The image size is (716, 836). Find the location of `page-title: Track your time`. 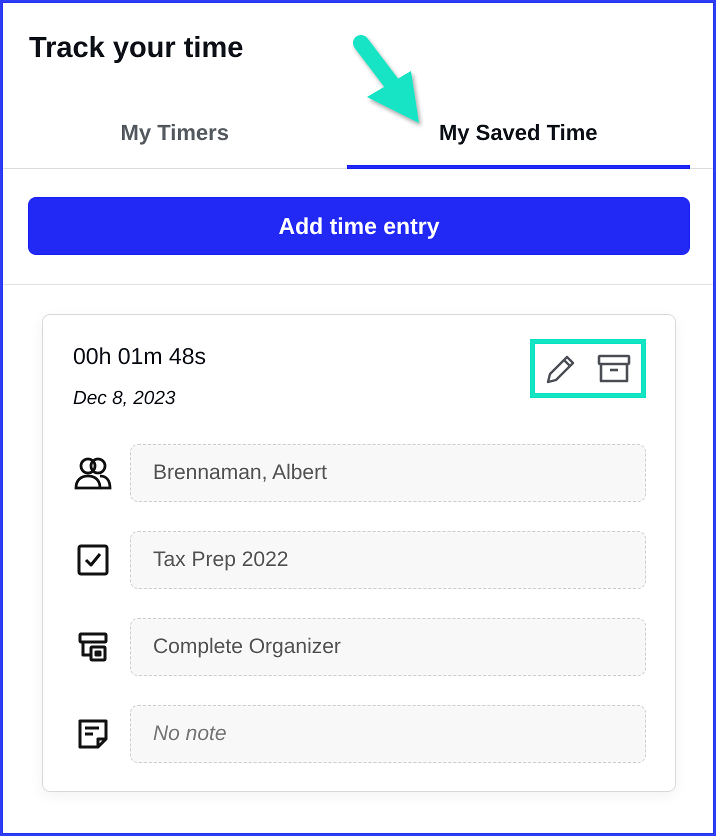

page-title: Track your time is located at coordinates (136, 48).